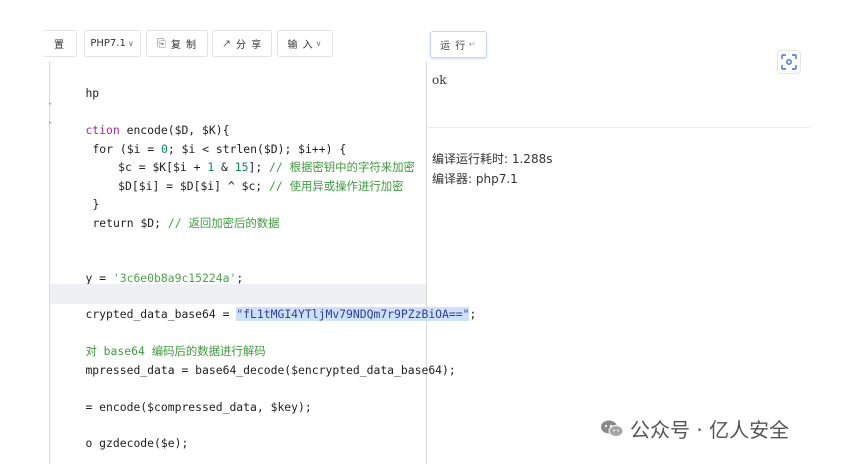 The height and width of the screenshot is (473, 845). I want to click on watermark-text: 公众号 · 亿人安全, so click(710, 430).